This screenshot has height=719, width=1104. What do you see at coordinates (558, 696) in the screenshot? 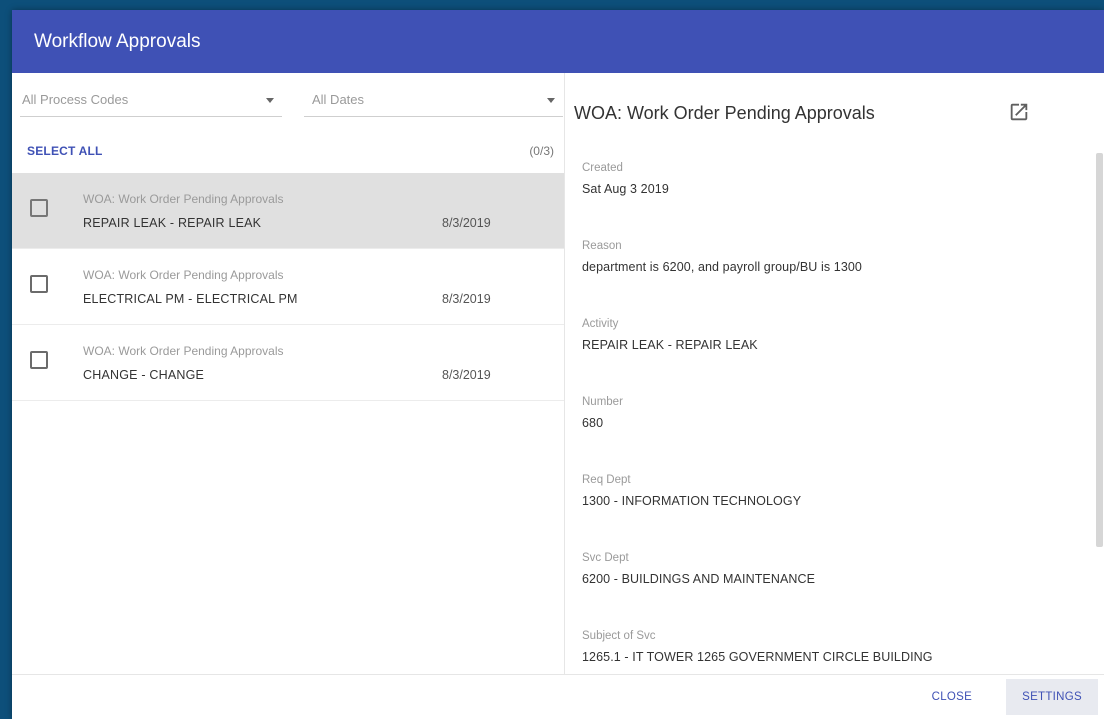
I see `dialog-footer: CLOSE SETTINGS` at bounding box center [558, 696].